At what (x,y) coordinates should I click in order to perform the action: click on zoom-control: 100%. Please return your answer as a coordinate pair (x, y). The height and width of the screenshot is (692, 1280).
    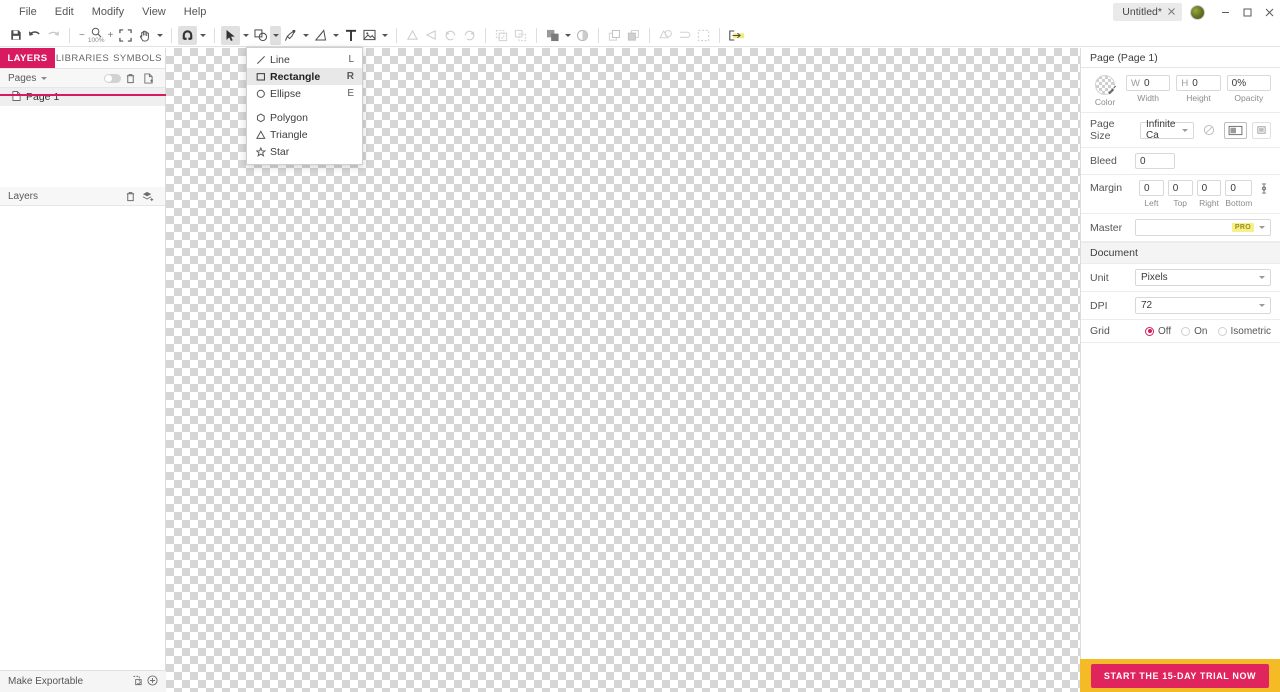
    Looking at the image, I should click on (96, 35).